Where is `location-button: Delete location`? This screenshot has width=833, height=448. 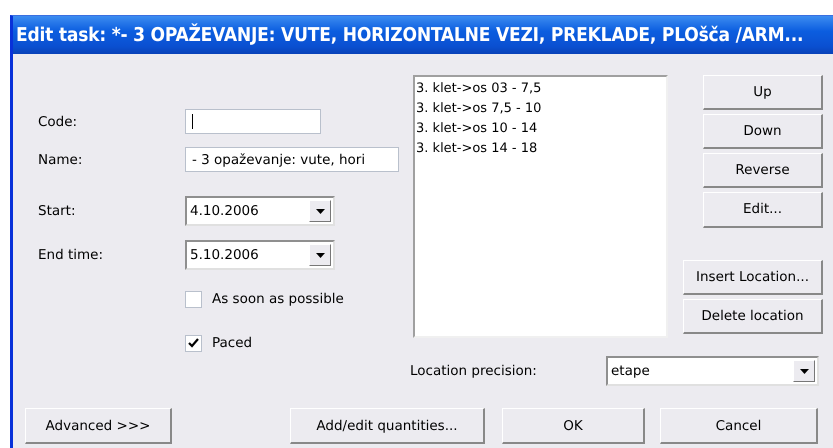
location-button: Delete location is located at coordinates (753, 316).